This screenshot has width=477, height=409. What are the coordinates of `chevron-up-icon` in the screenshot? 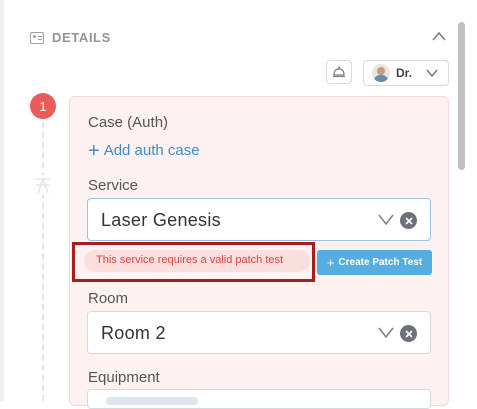 It's located at (439, 36).